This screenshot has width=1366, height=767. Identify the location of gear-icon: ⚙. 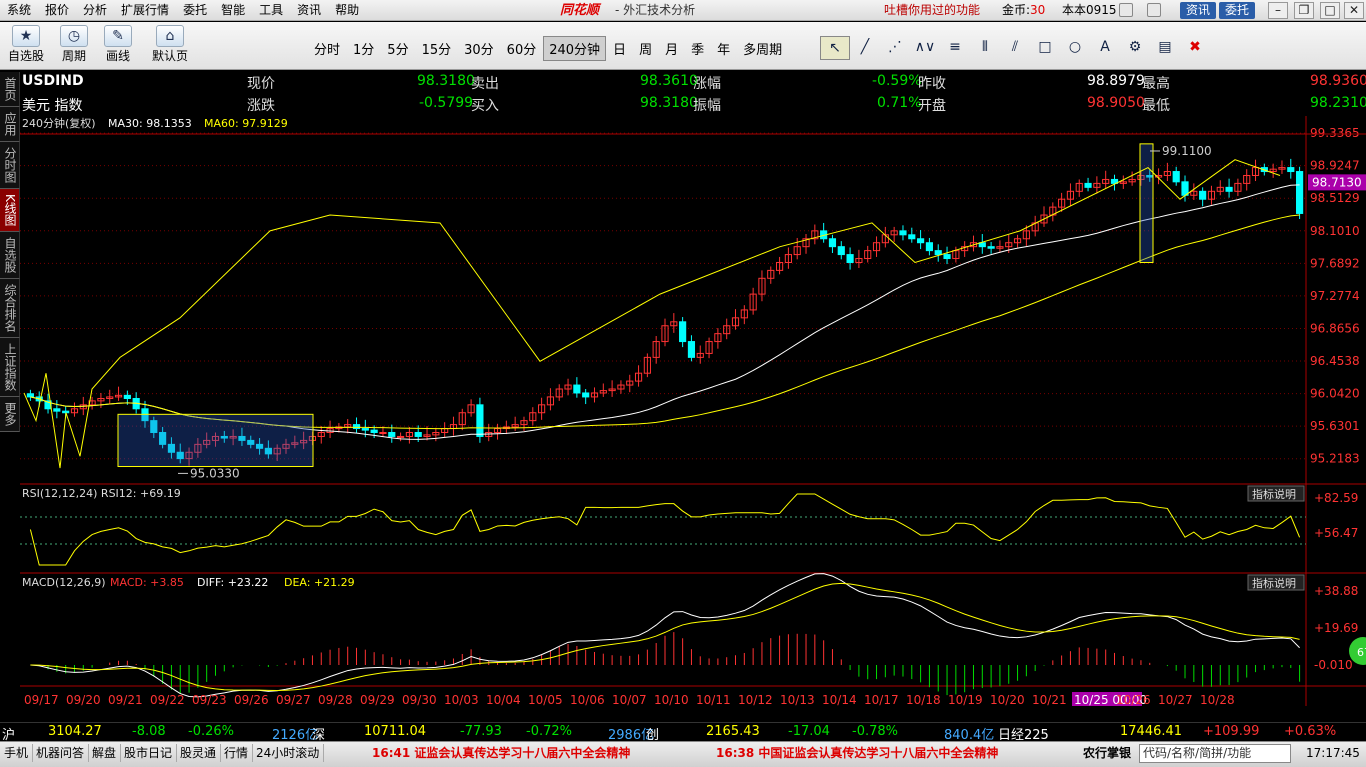
(1135, 48).